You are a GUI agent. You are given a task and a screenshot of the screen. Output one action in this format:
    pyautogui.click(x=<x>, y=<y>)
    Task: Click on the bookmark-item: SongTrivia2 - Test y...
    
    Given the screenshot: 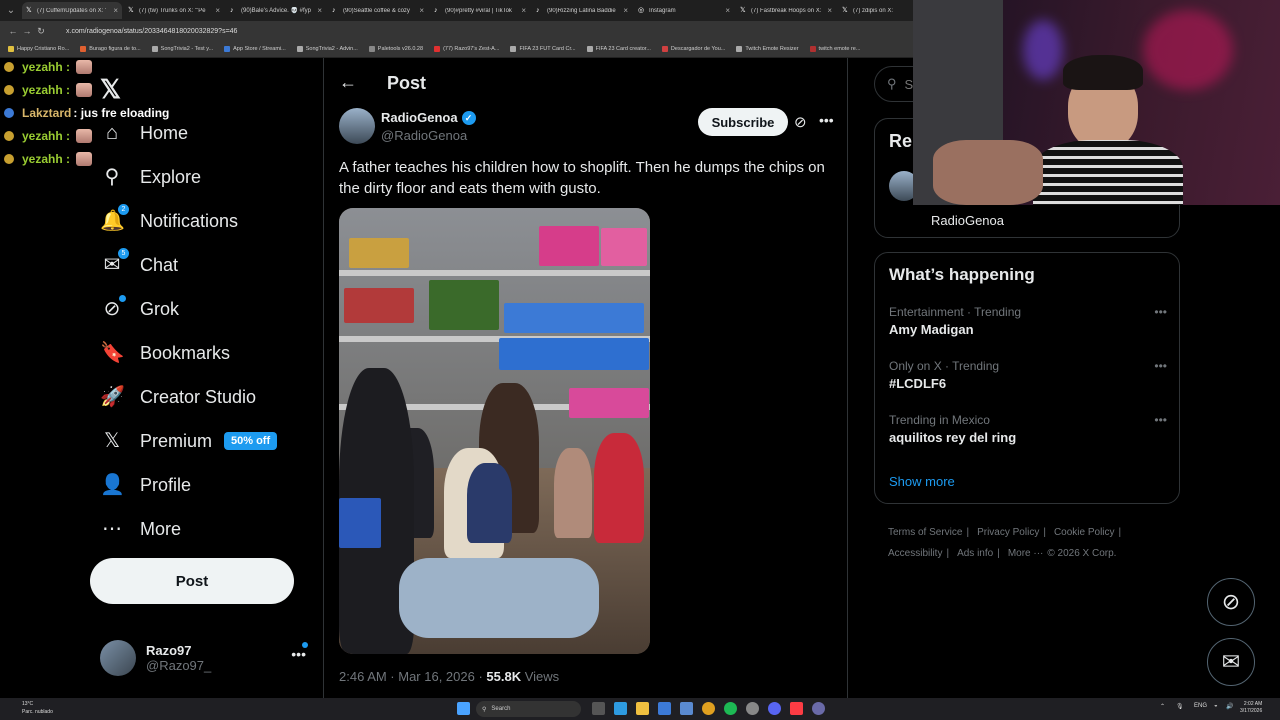 What is the action you would take?
    pyautogui.click(x=182, y=49)
    